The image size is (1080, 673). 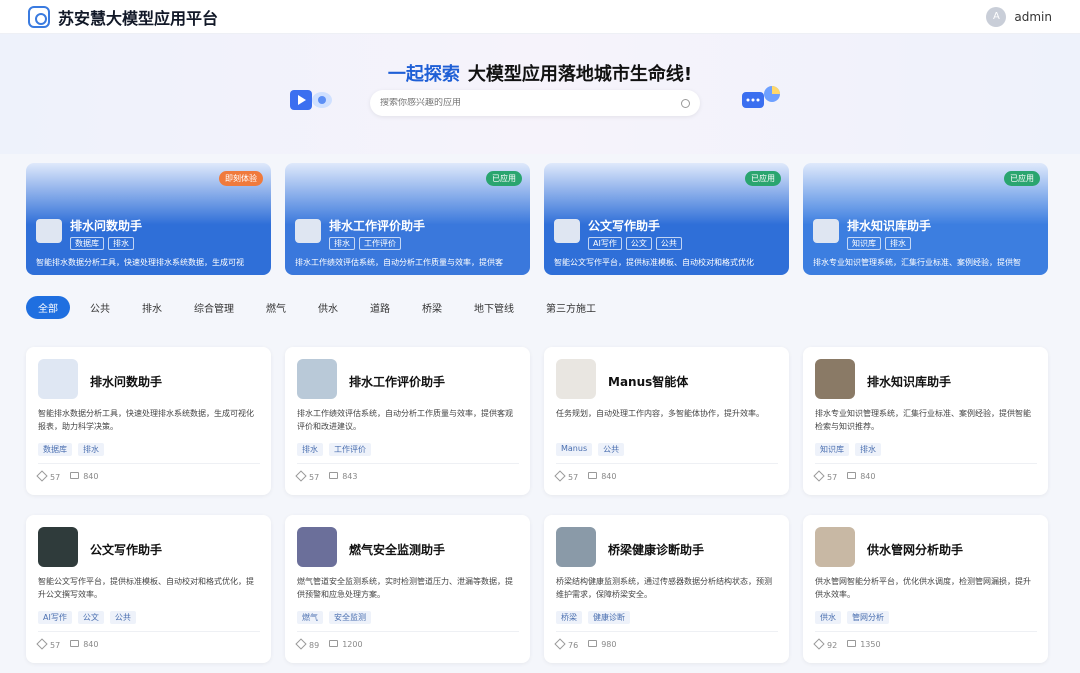 I want to click on video-play-icon, so click(x=311, y=100).